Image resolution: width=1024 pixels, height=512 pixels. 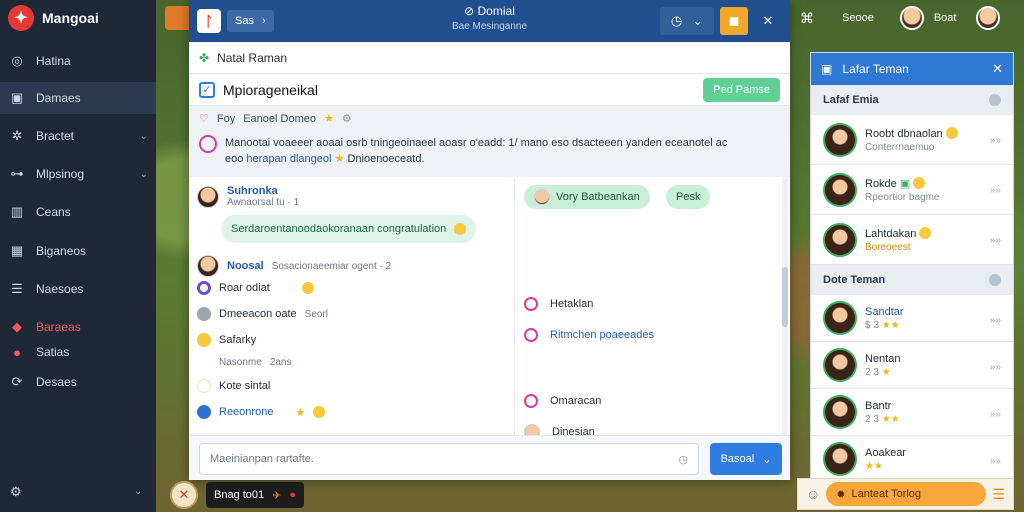 What do you see at coordinates (17, 352) in the screenshot?
I see `flag-icon: ●` at bounding box center [17, 352].